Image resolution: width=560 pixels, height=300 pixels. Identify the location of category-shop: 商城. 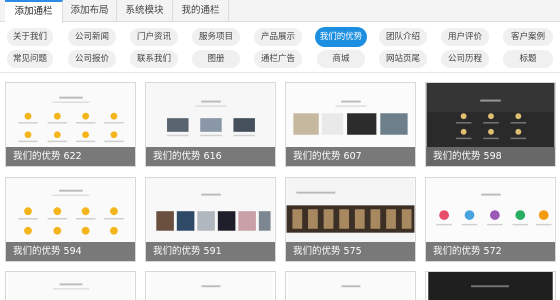
(341, 59).